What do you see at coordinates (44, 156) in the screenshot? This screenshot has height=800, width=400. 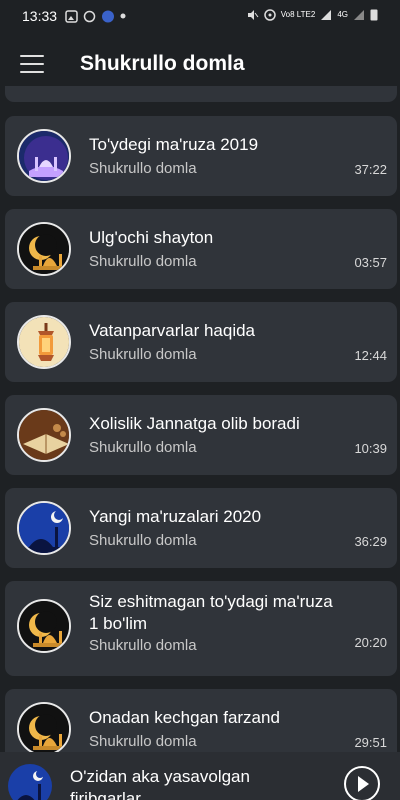 I see `mosque-night-icon` at bounding box center [44, 156].